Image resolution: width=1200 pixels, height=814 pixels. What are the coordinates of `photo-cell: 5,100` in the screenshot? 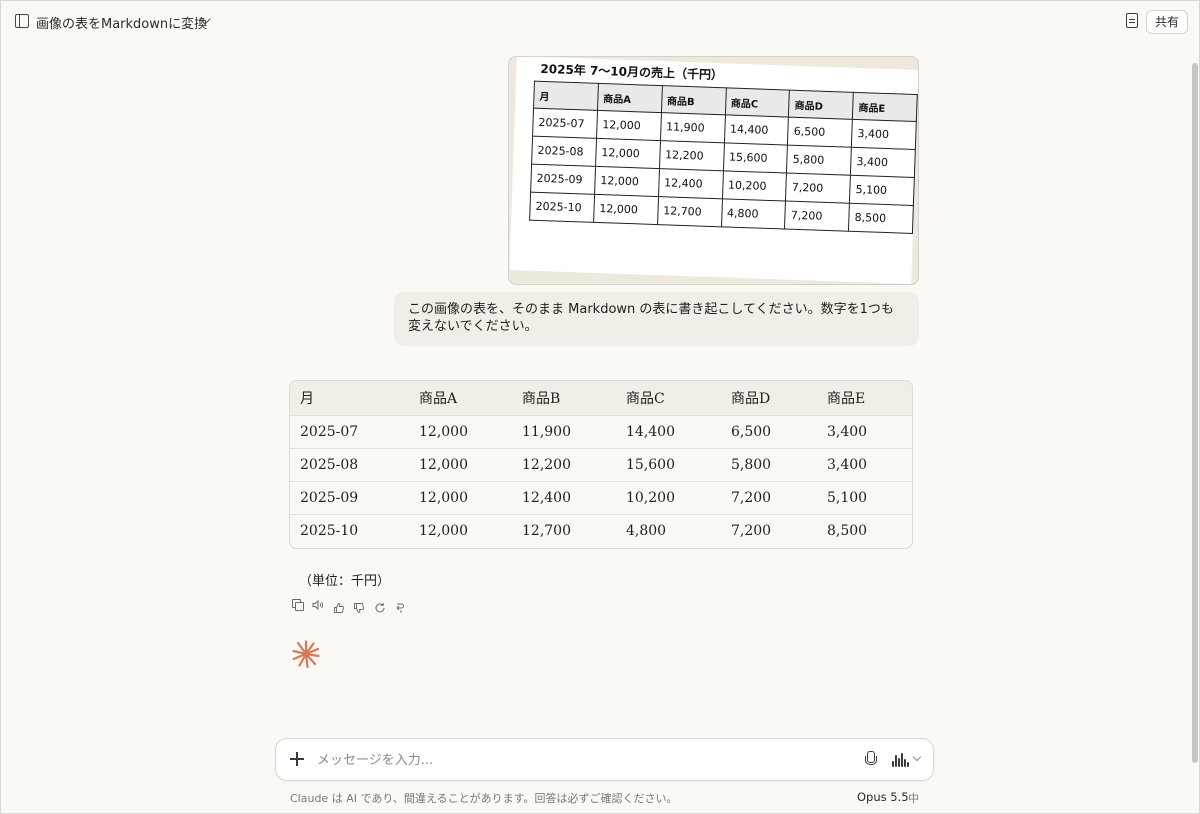 It's located at (882, 190).